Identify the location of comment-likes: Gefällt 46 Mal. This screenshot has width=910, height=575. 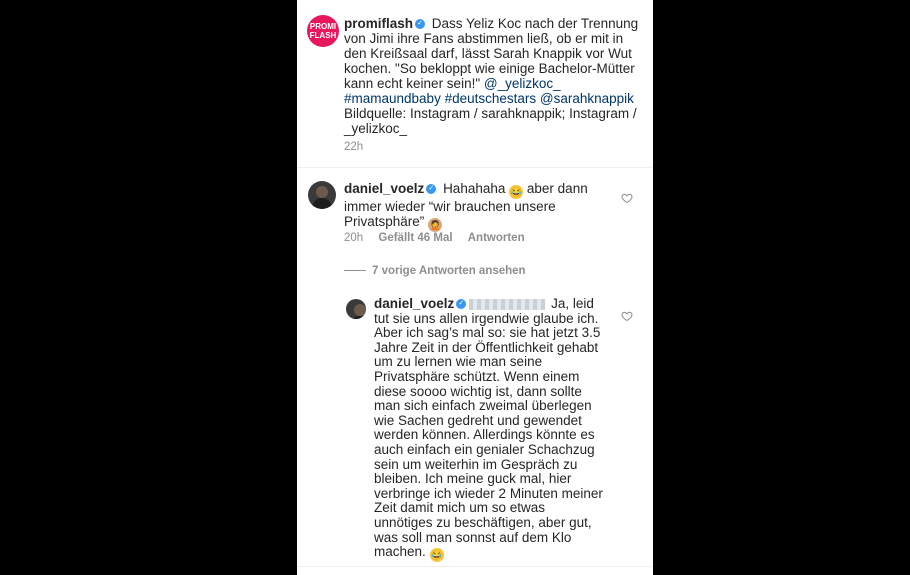
(415, 238).